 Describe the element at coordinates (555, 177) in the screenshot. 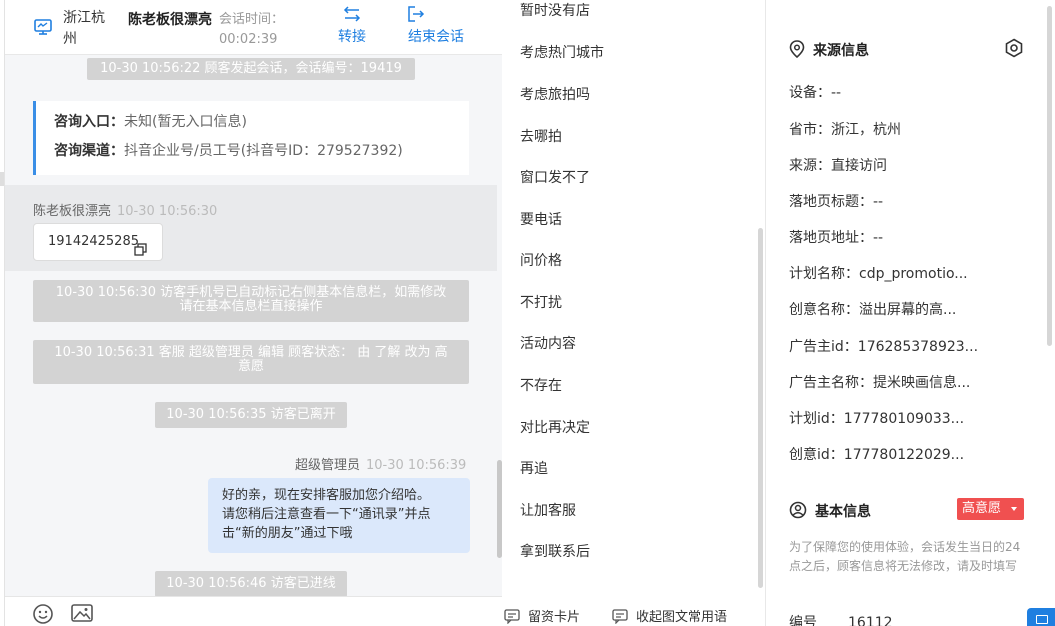

I see `quick-phrase-item: 窗口发不了` at that location.